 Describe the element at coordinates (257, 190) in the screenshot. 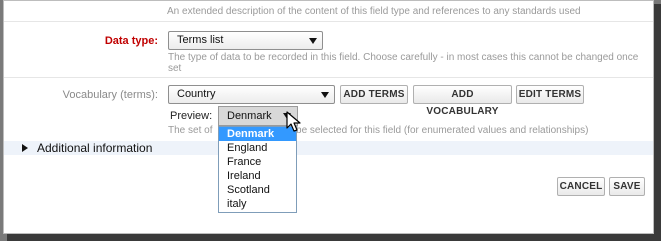

I see `dropdown-option-scotland: Scotland` at that location.